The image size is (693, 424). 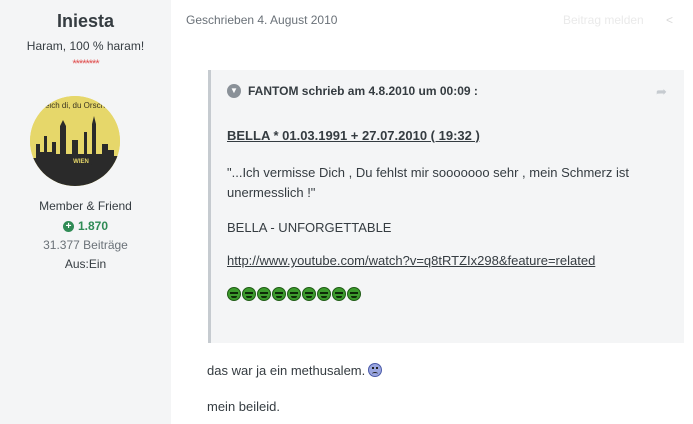 I want to click on avatar-image: eich di, du Orsch WIEN, so click(x=75, y=141).